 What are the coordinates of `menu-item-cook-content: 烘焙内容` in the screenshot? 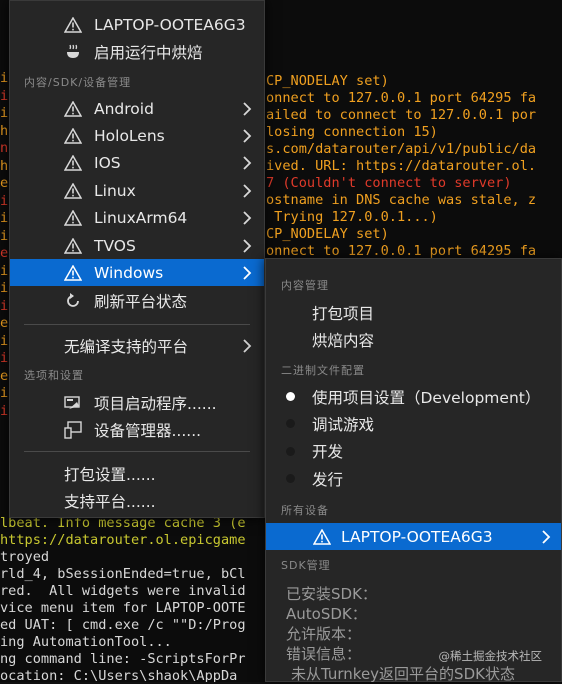 It's located at (413, 339).